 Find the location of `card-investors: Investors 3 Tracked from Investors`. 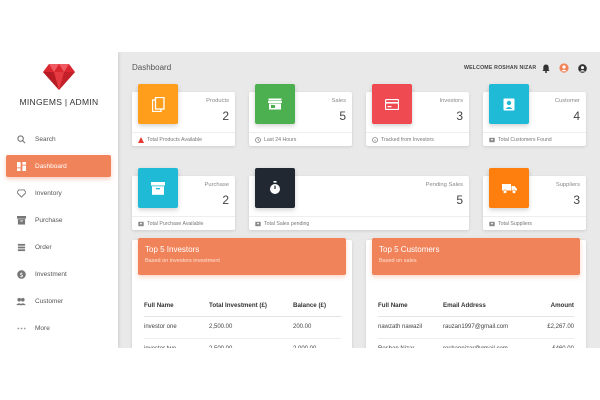

card-investors: Investors 3 Tracked from Investors is located at coordinates (417, 115).